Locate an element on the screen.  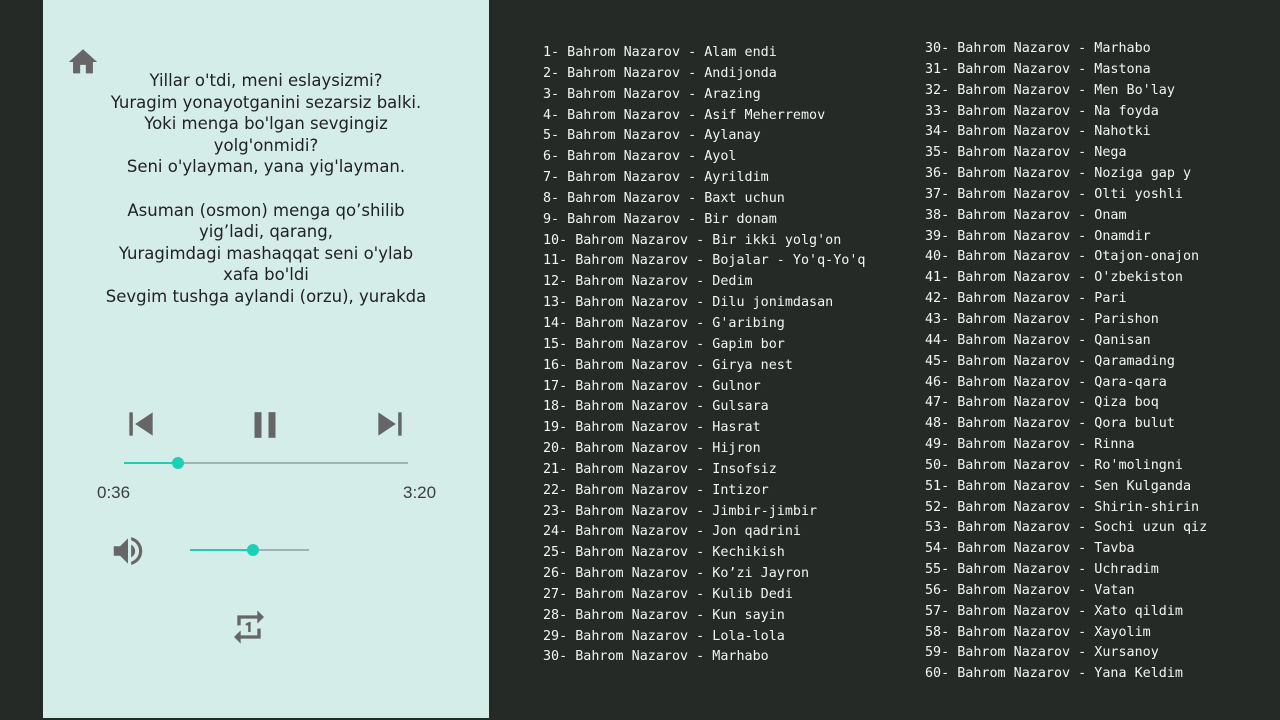
volume-slider is located at coordinates (249, 550).